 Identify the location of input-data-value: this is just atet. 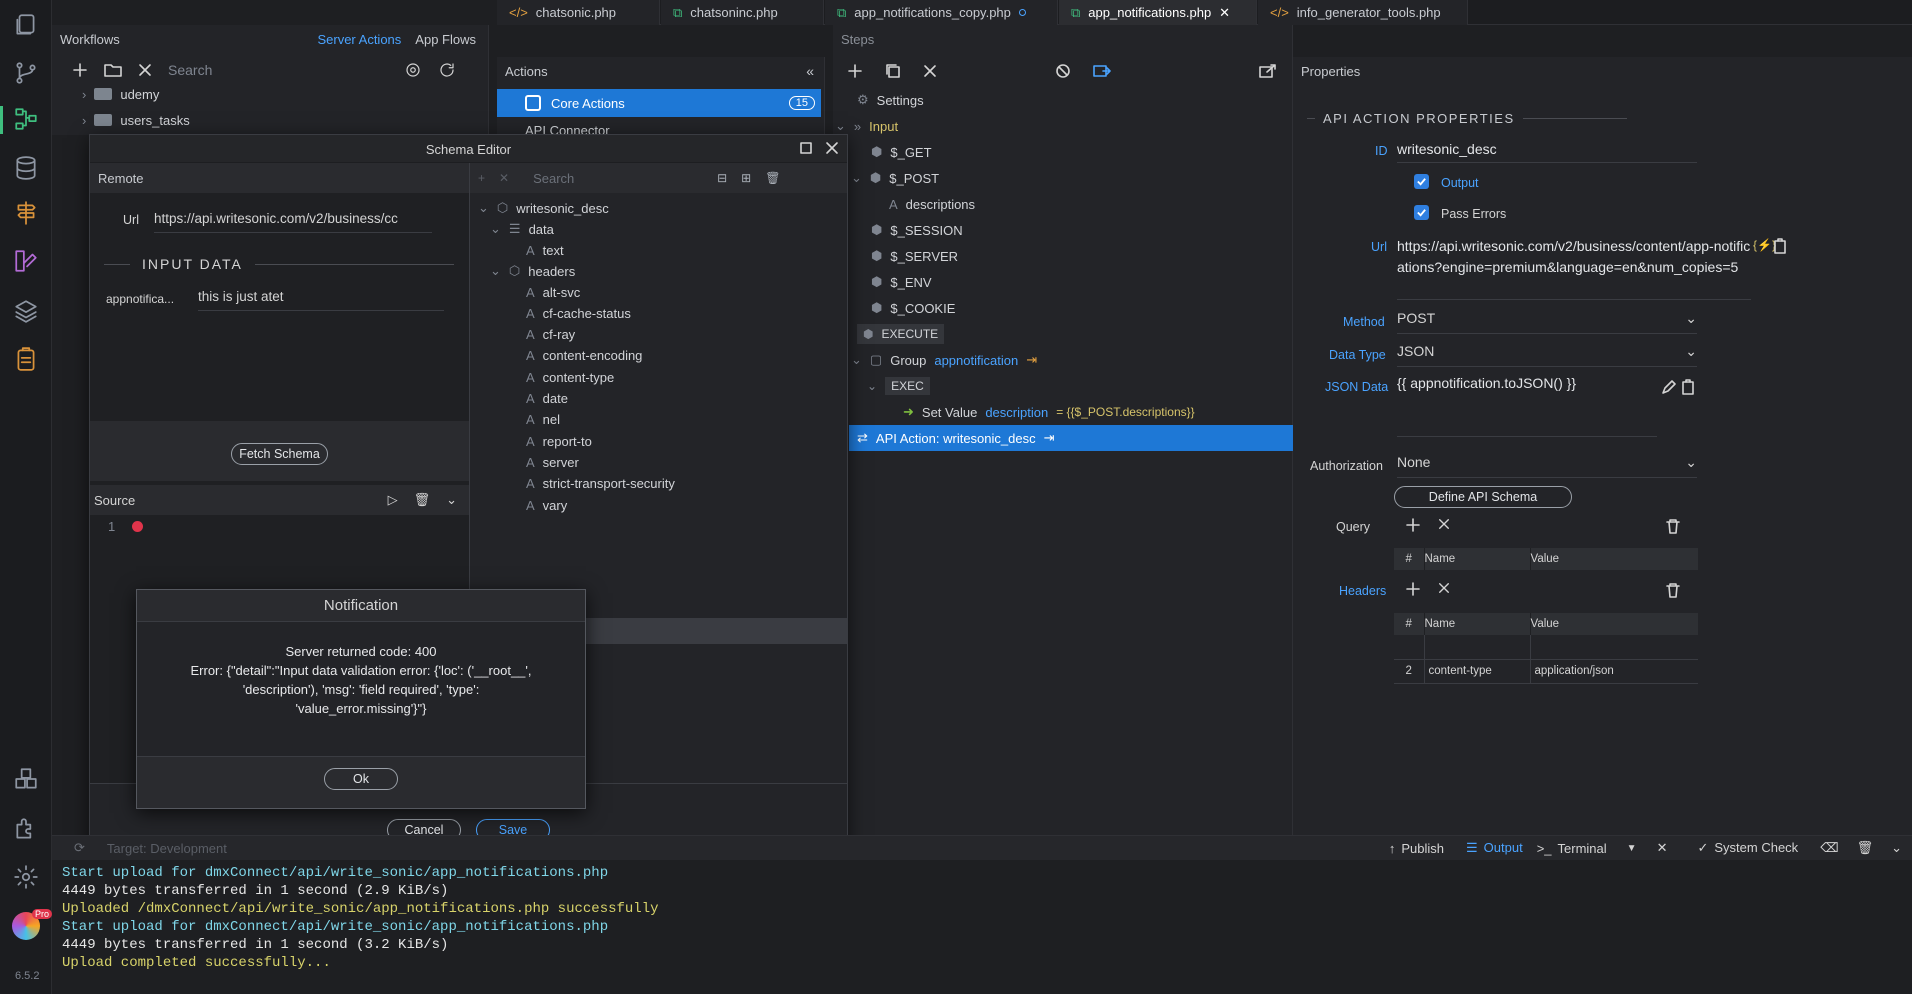
(321, 300).